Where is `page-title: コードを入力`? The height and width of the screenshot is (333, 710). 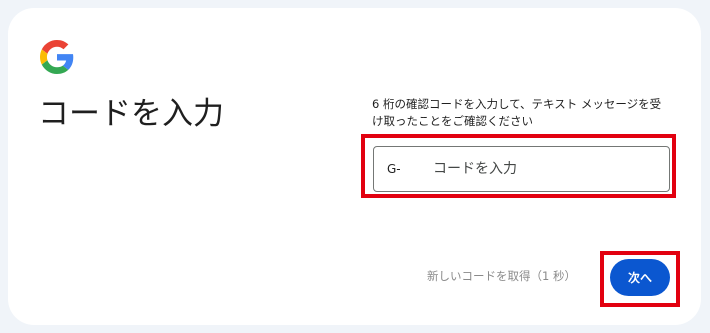 page-title: コードを入力 is located at coordinates (131, 114).